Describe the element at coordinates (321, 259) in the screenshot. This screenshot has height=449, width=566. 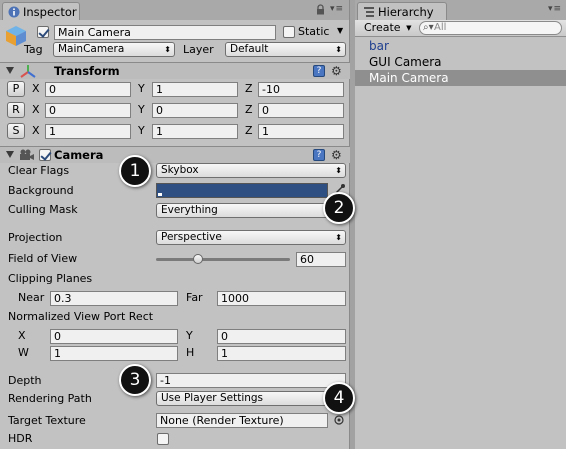
I see `fov-field: 60` at that location.